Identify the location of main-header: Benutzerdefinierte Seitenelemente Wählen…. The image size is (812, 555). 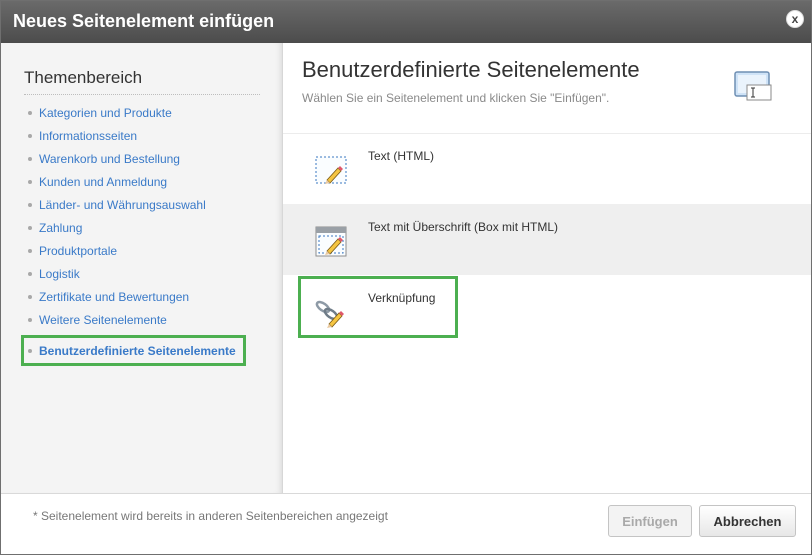
(547, 88).